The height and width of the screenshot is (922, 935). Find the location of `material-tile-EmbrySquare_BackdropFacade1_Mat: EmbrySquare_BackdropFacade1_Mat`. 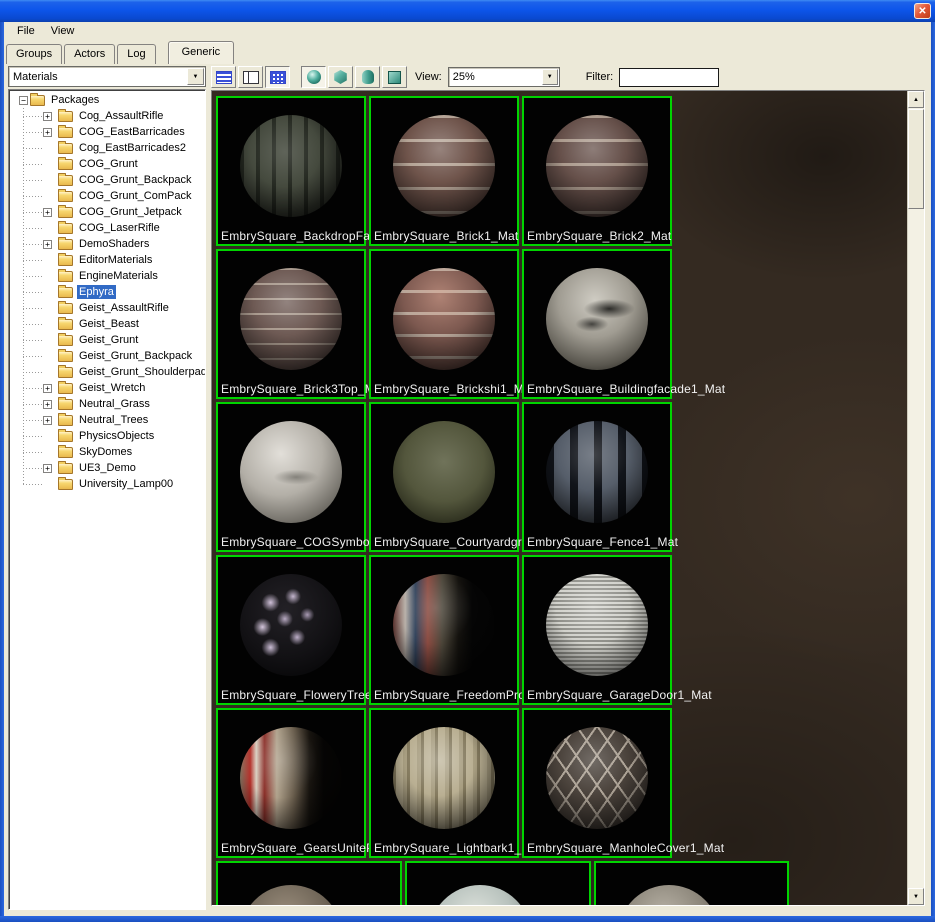

material-tile-EmbrySquare_BackdropFacade1_Mat: EmbrySquare_BackdropFacade1_Mat is located at coordinates (323, 171).